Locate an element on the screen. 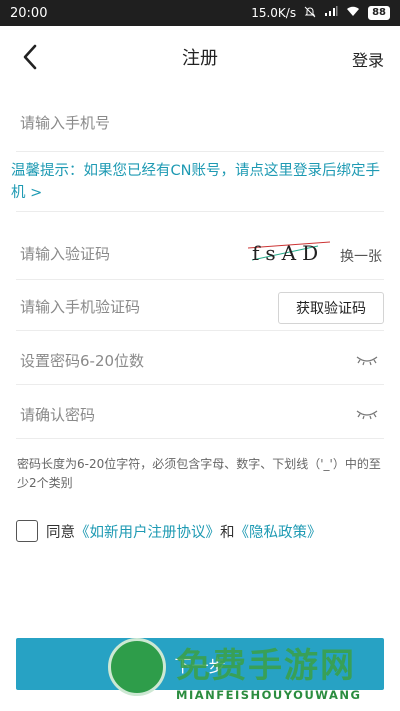  captcha-refresh-button: 换一张 is located at coordinates (361, 256).